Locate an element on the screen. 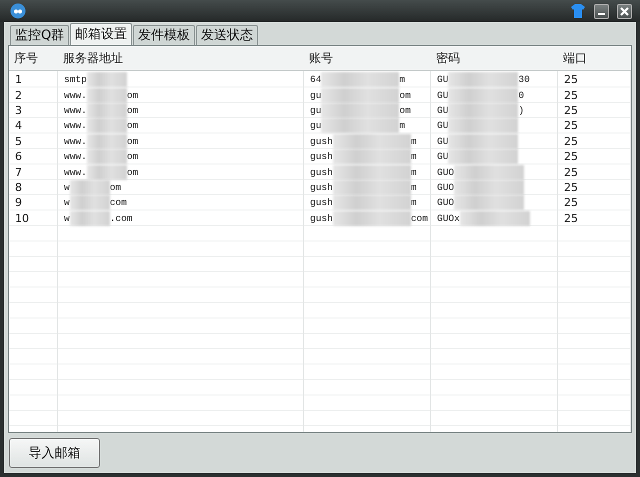 This screenshot has width=640, height=477. cell-text: smtp is located at coordinates (75, 80).